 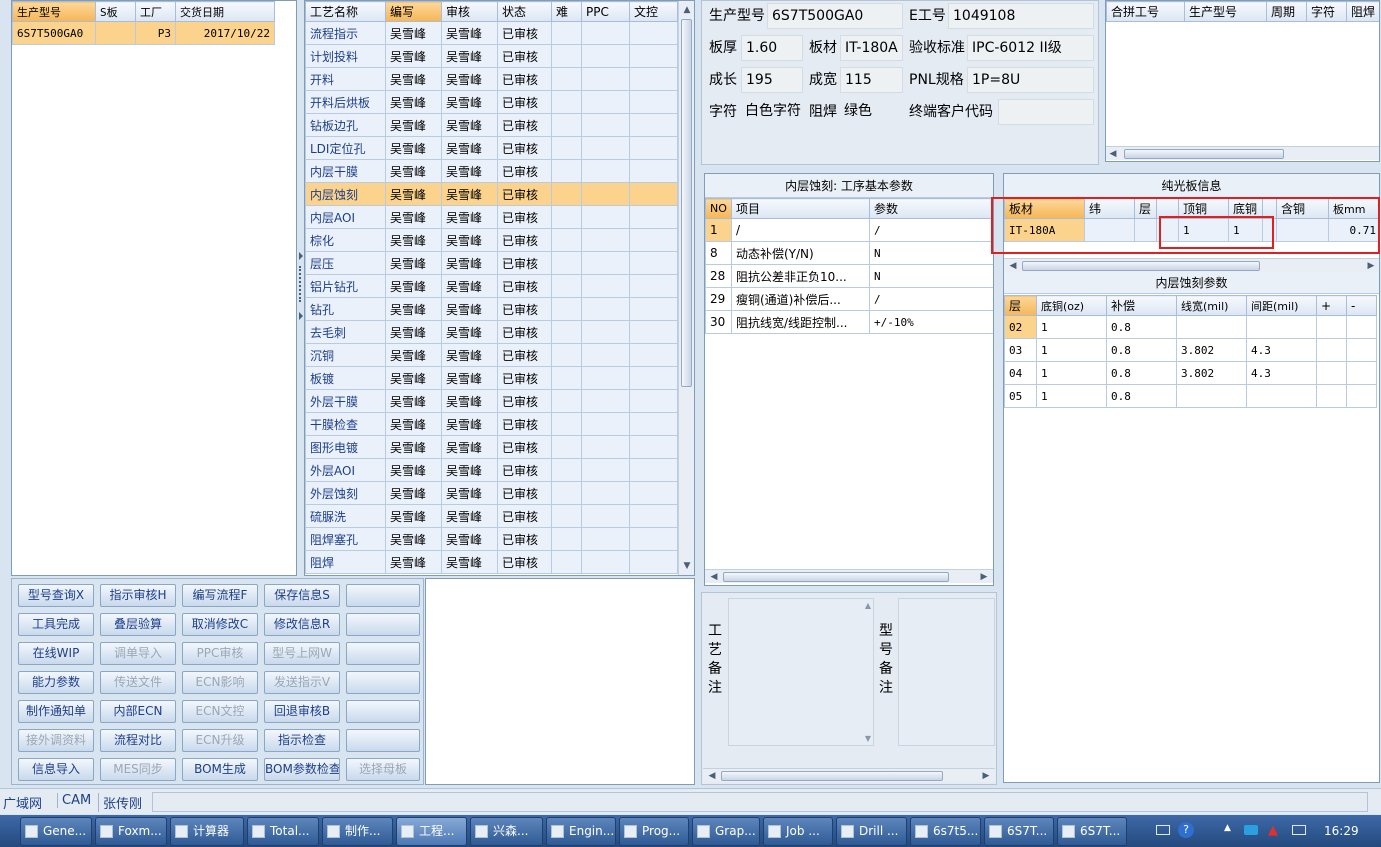 I want to click on table-row: 30 阻抗线宽/线距控制... +/-10%, so click(x=849, y=322).